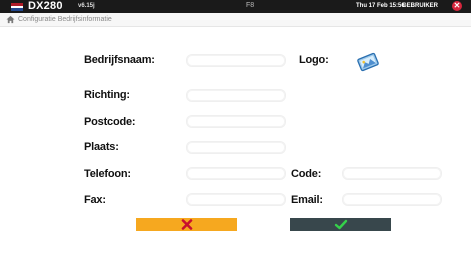  I want to click on version-label: v6.15j, so click(86, 6).